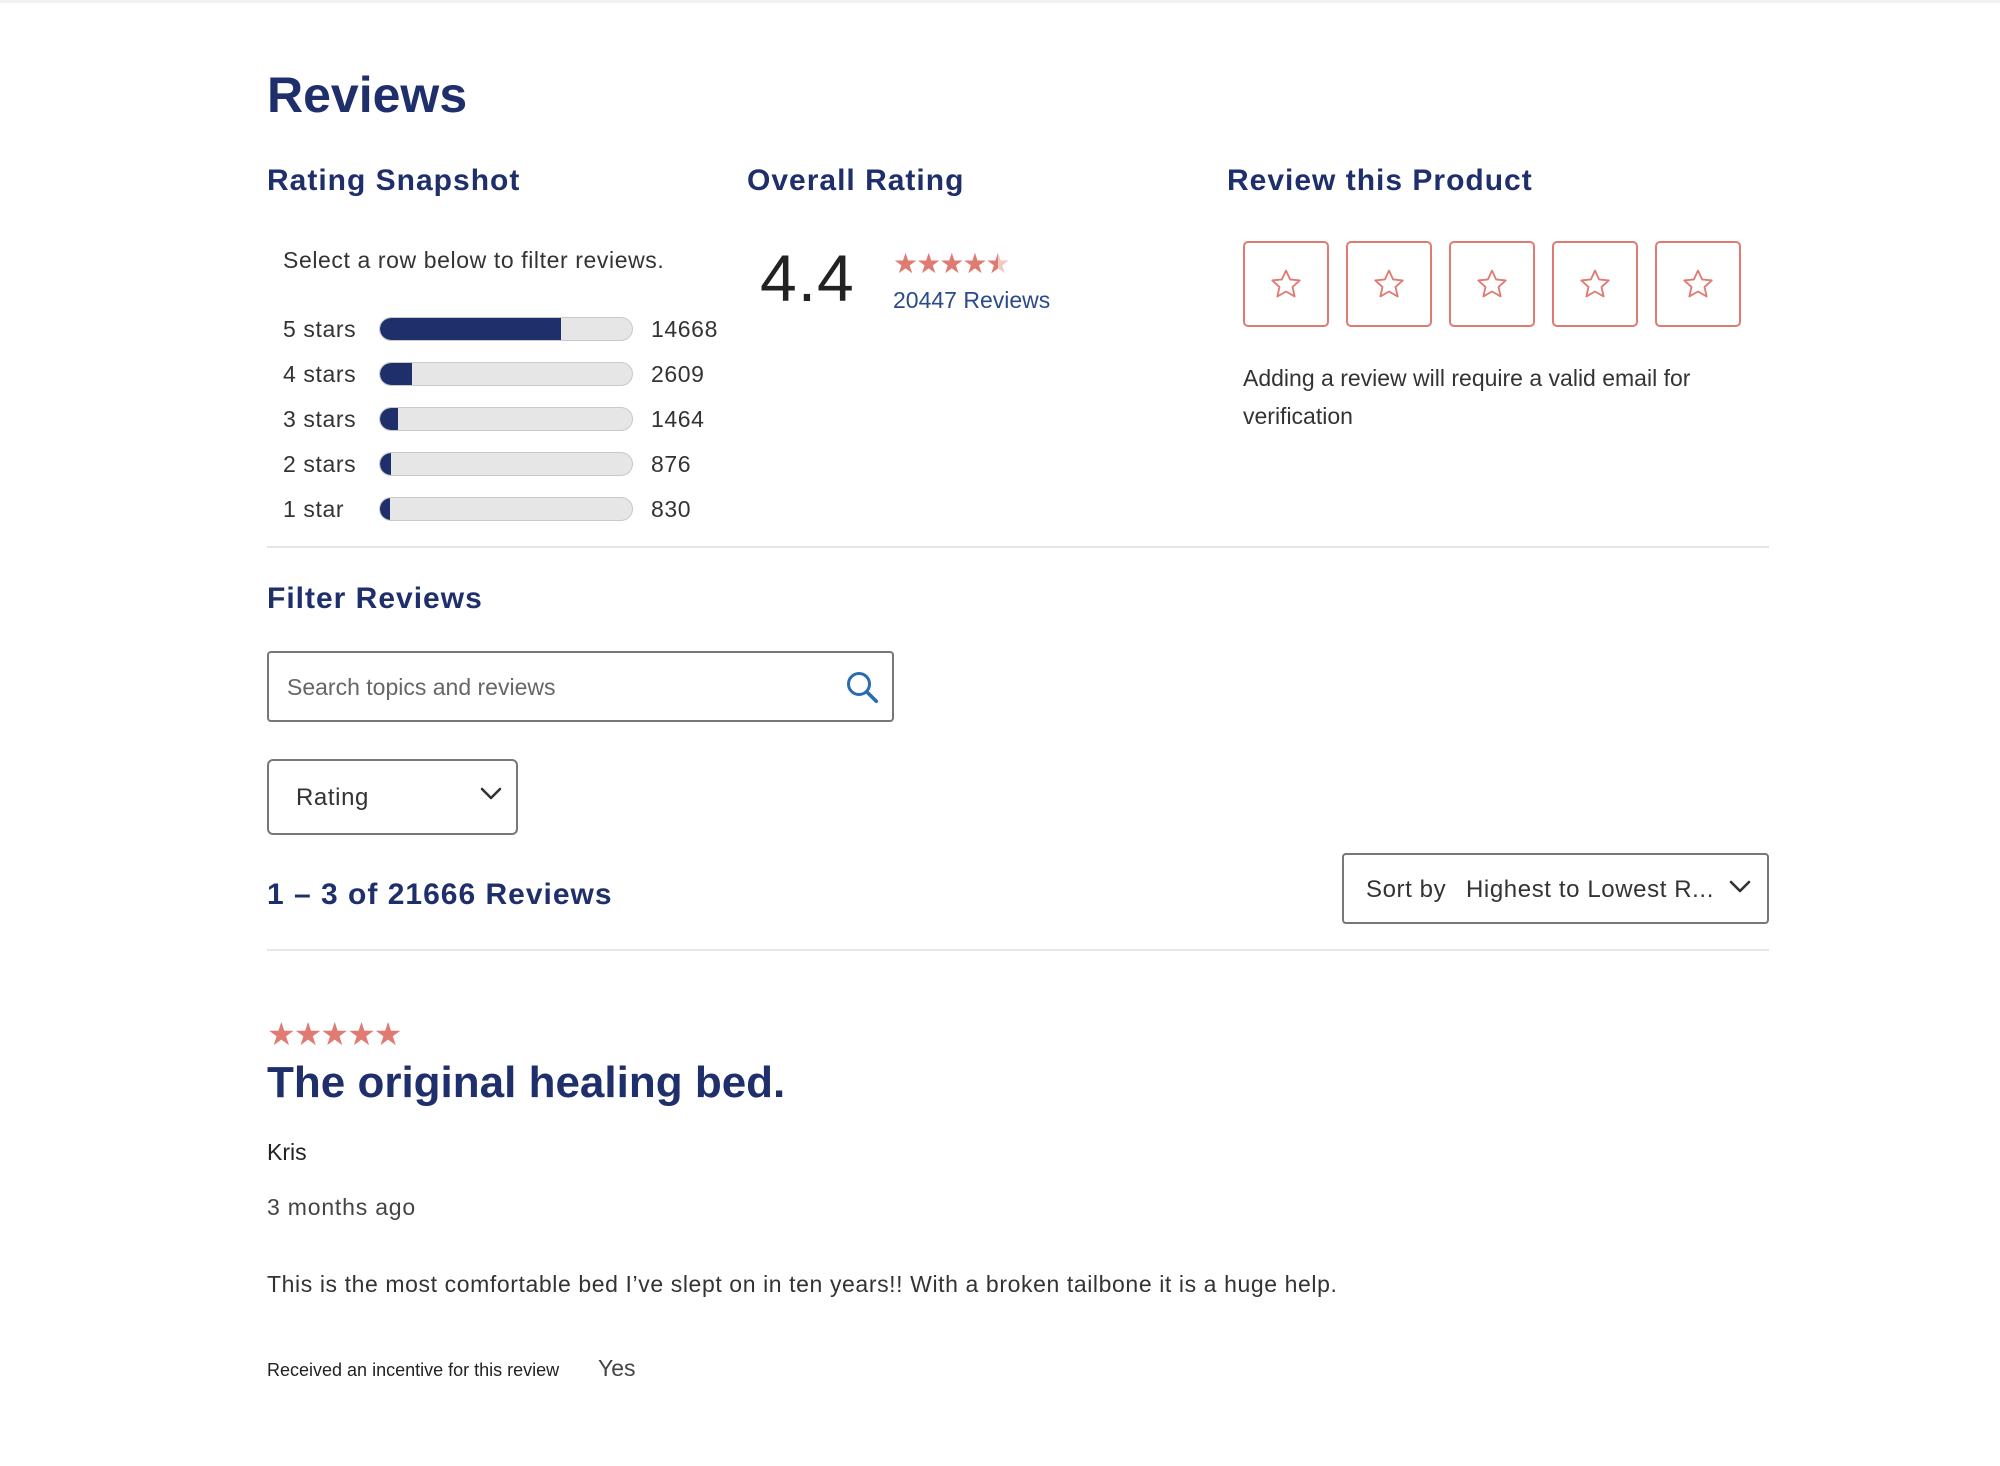  Describe the element at coordinates (1000, 1) in the screenshot. I see `top-divider` at that location.